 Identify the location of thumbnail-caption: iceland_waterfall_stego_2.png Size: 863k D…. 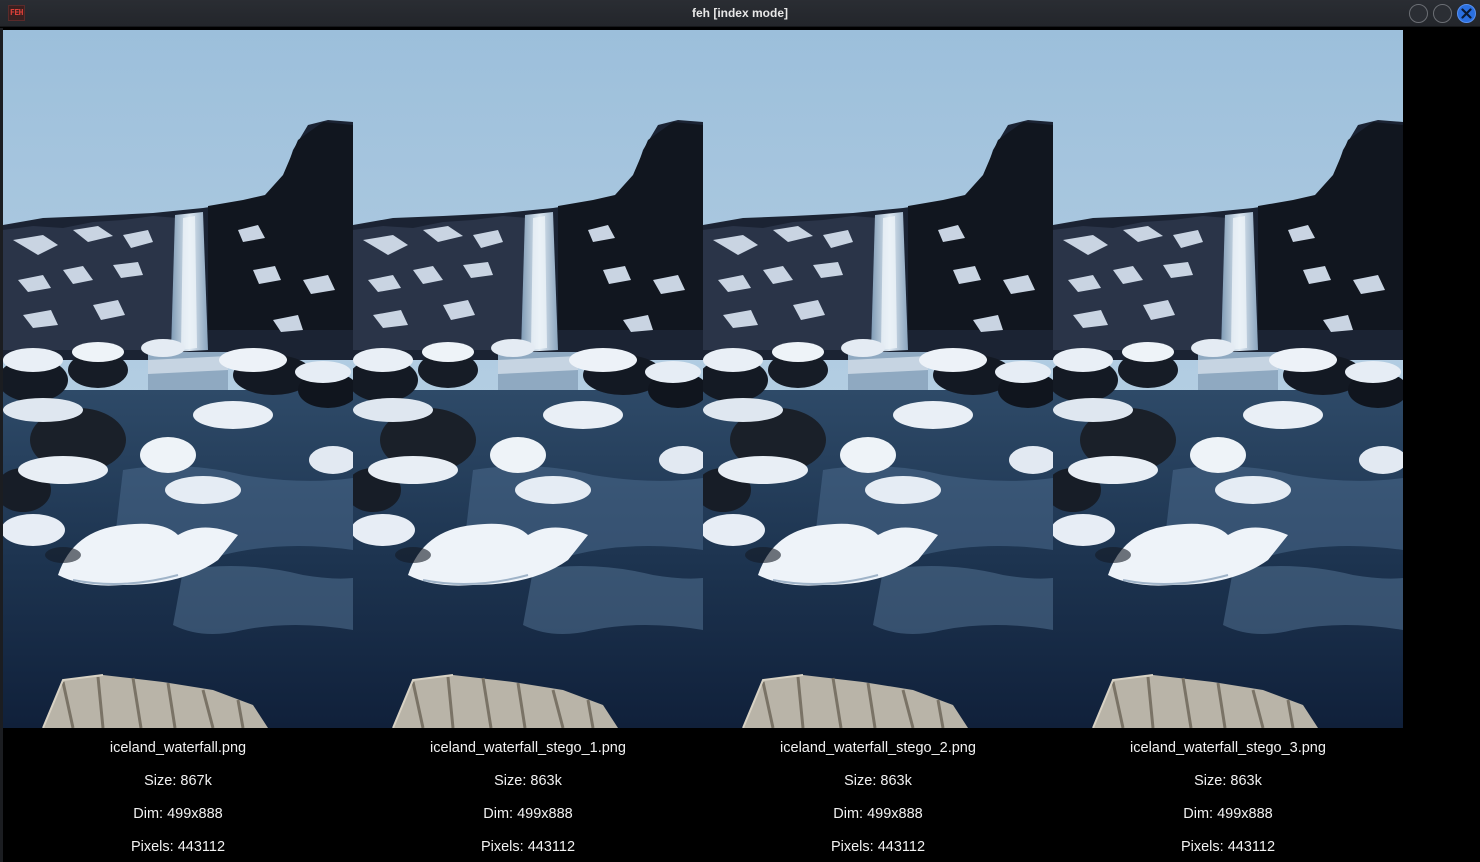
(878, 795).